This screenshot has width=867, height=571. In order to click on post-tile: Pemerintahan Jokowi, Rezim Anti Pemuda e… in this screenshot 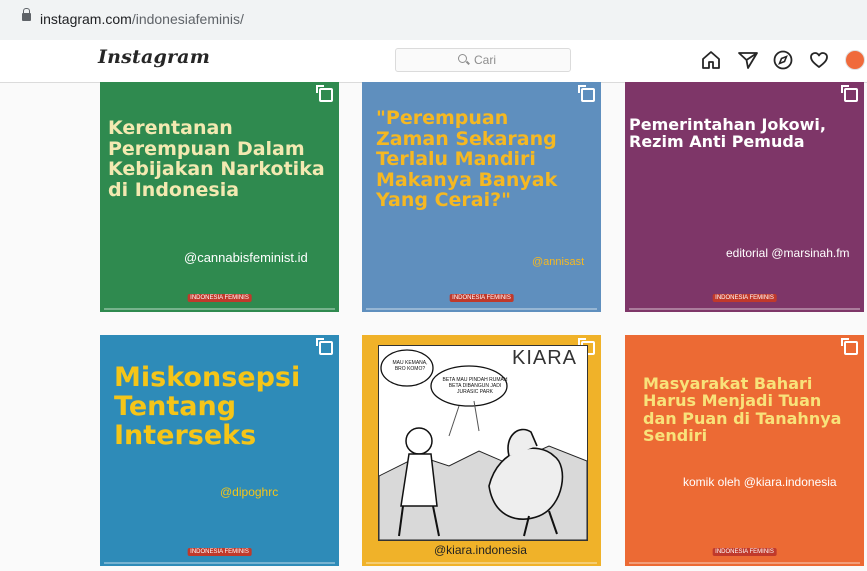, I will do `click(744, 197)`.